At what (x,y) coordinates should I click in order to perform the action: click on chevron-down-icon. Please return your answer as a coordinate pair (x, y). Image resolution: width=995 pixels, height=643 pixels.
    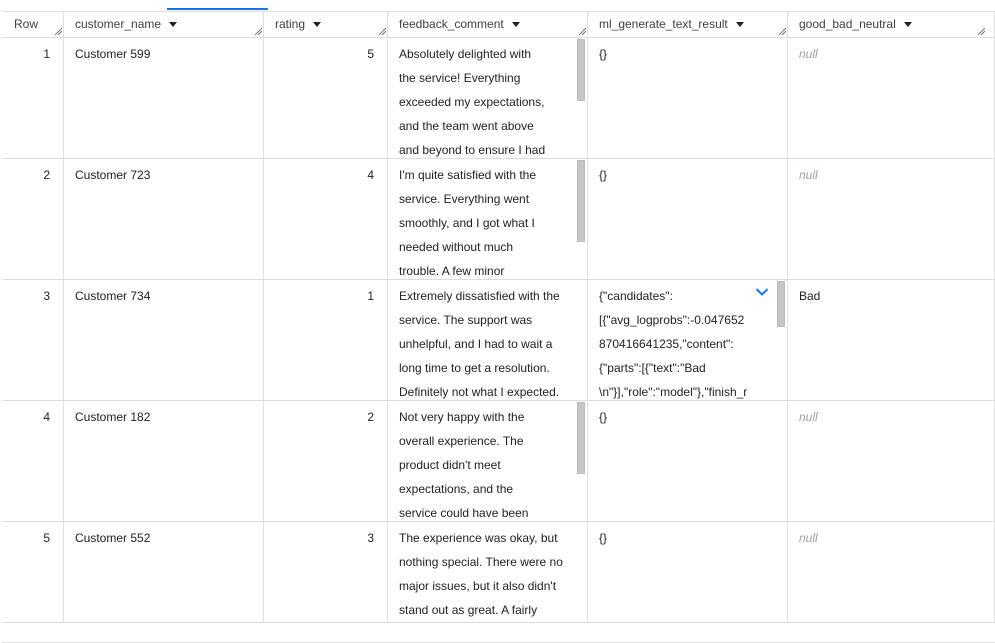
    Looking at the image, I should click on (762, 291).